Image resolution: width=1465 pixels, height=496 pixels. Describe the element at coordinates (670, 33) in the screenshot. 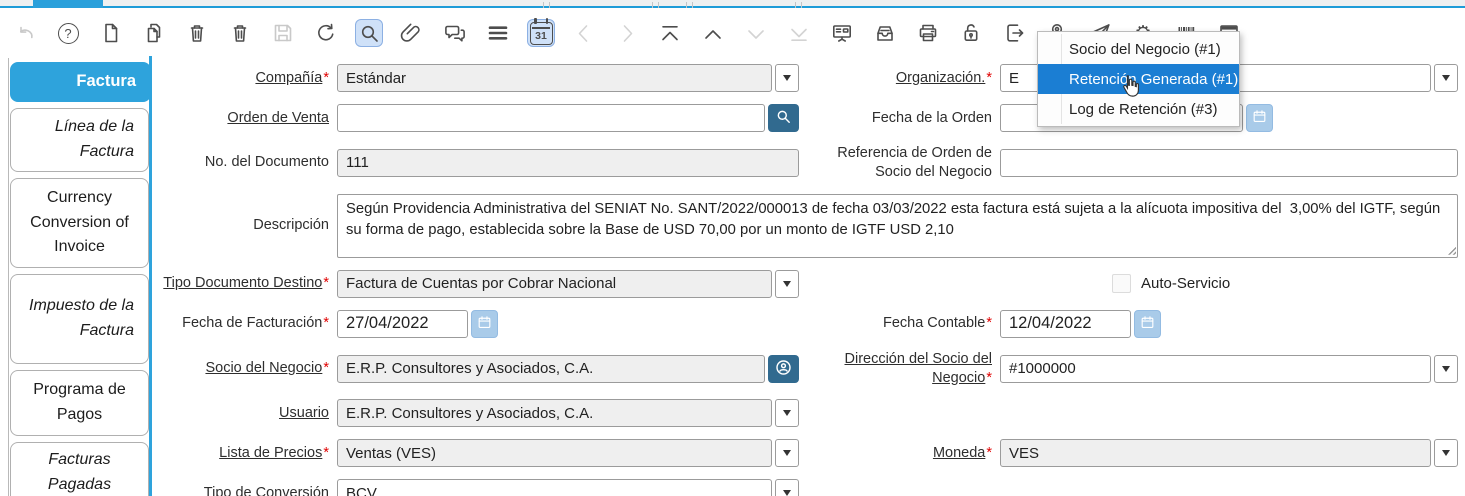

I see `first-record-icon` at that location.